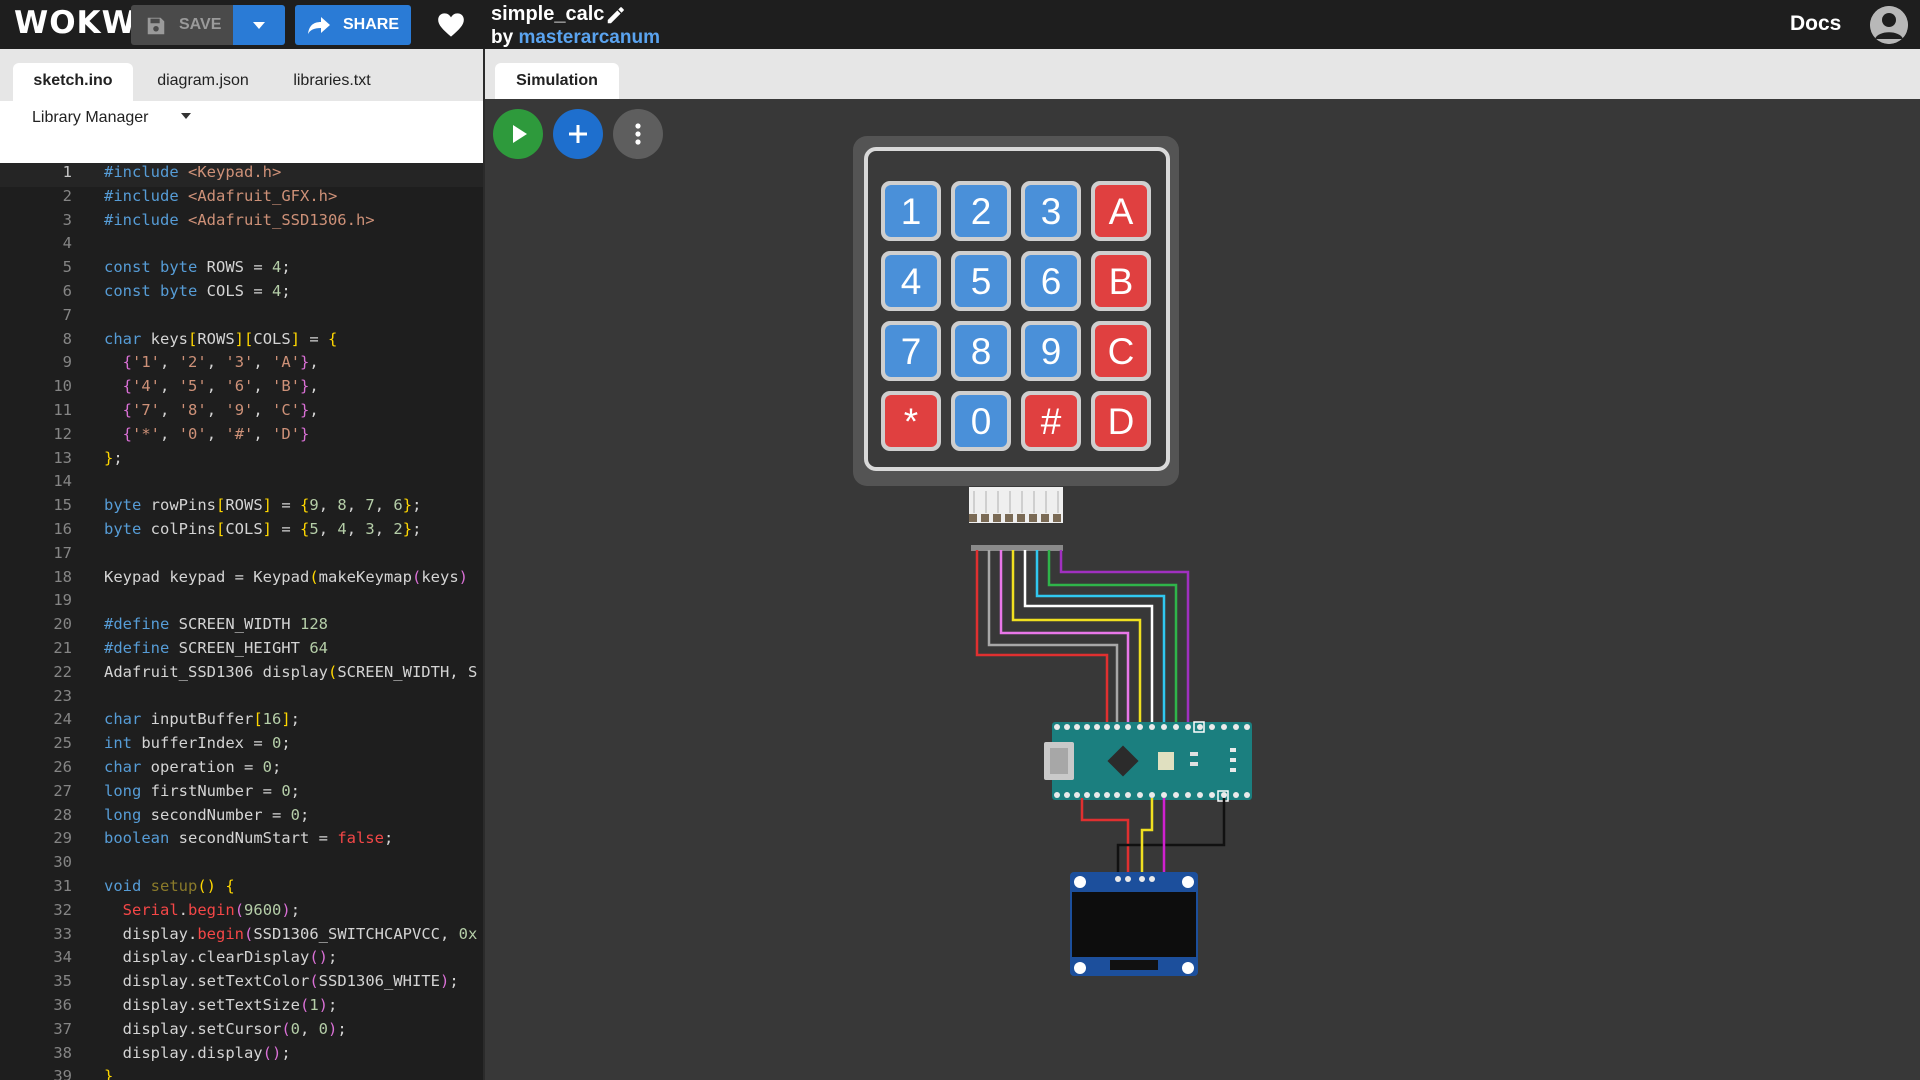 This screenshot has height=1080, width=1920. What do you see at coordinates (241, 1073) in the screenshot?
I see `code-line: 39}` at bounding box center [241, 1073].